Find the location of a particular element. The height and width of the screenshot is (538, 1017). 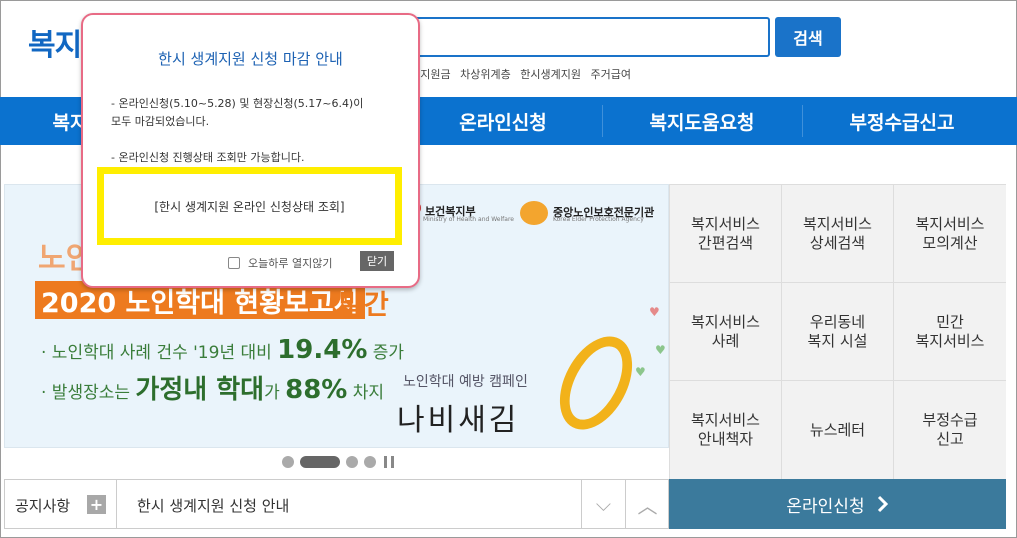

quick-menu-item: 뉴스레터 is located at coordinates (838, 430).